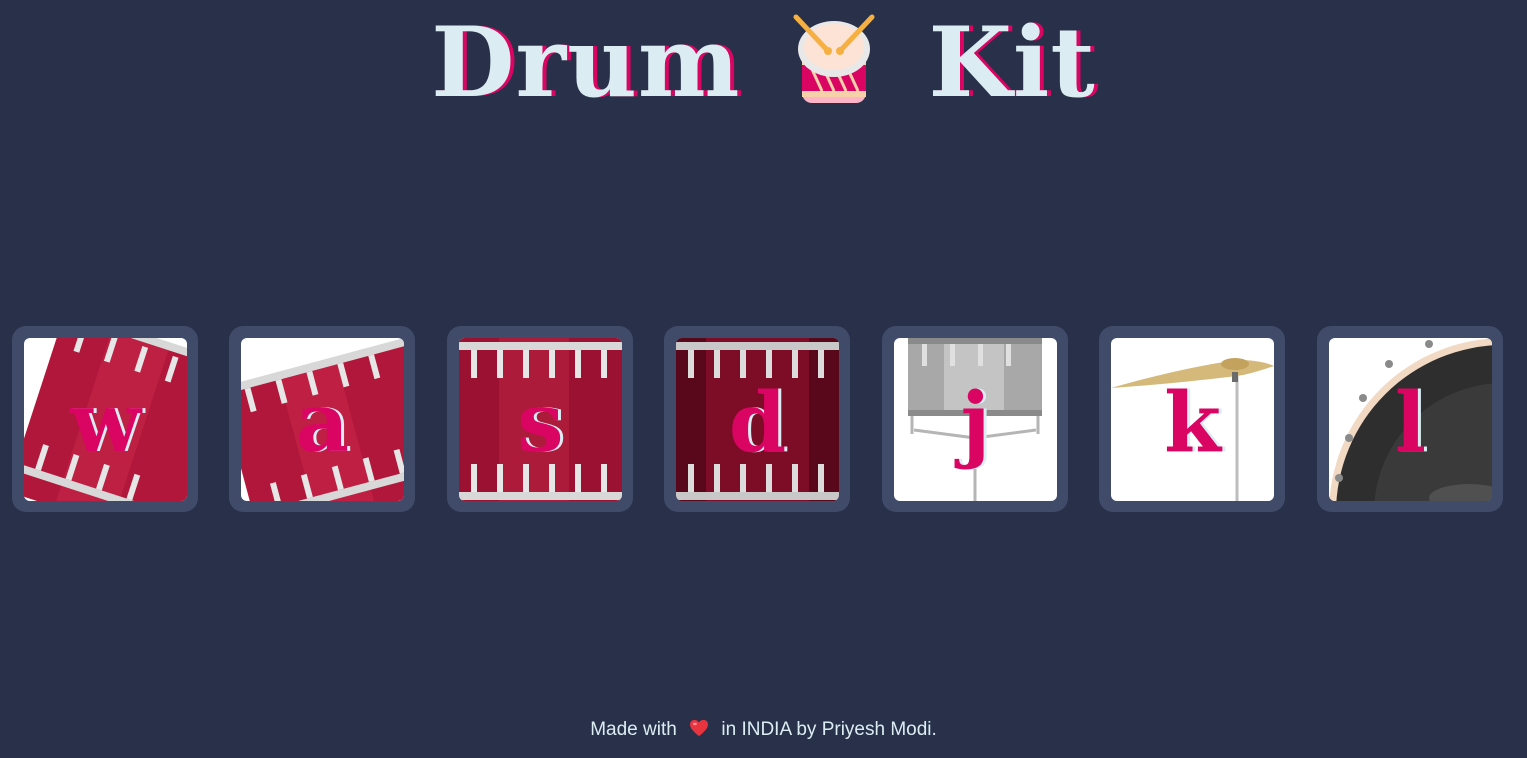 The width and height of the screenshot is (1527, 758). I want to click on drum-button-w: w, so click(105, 419).